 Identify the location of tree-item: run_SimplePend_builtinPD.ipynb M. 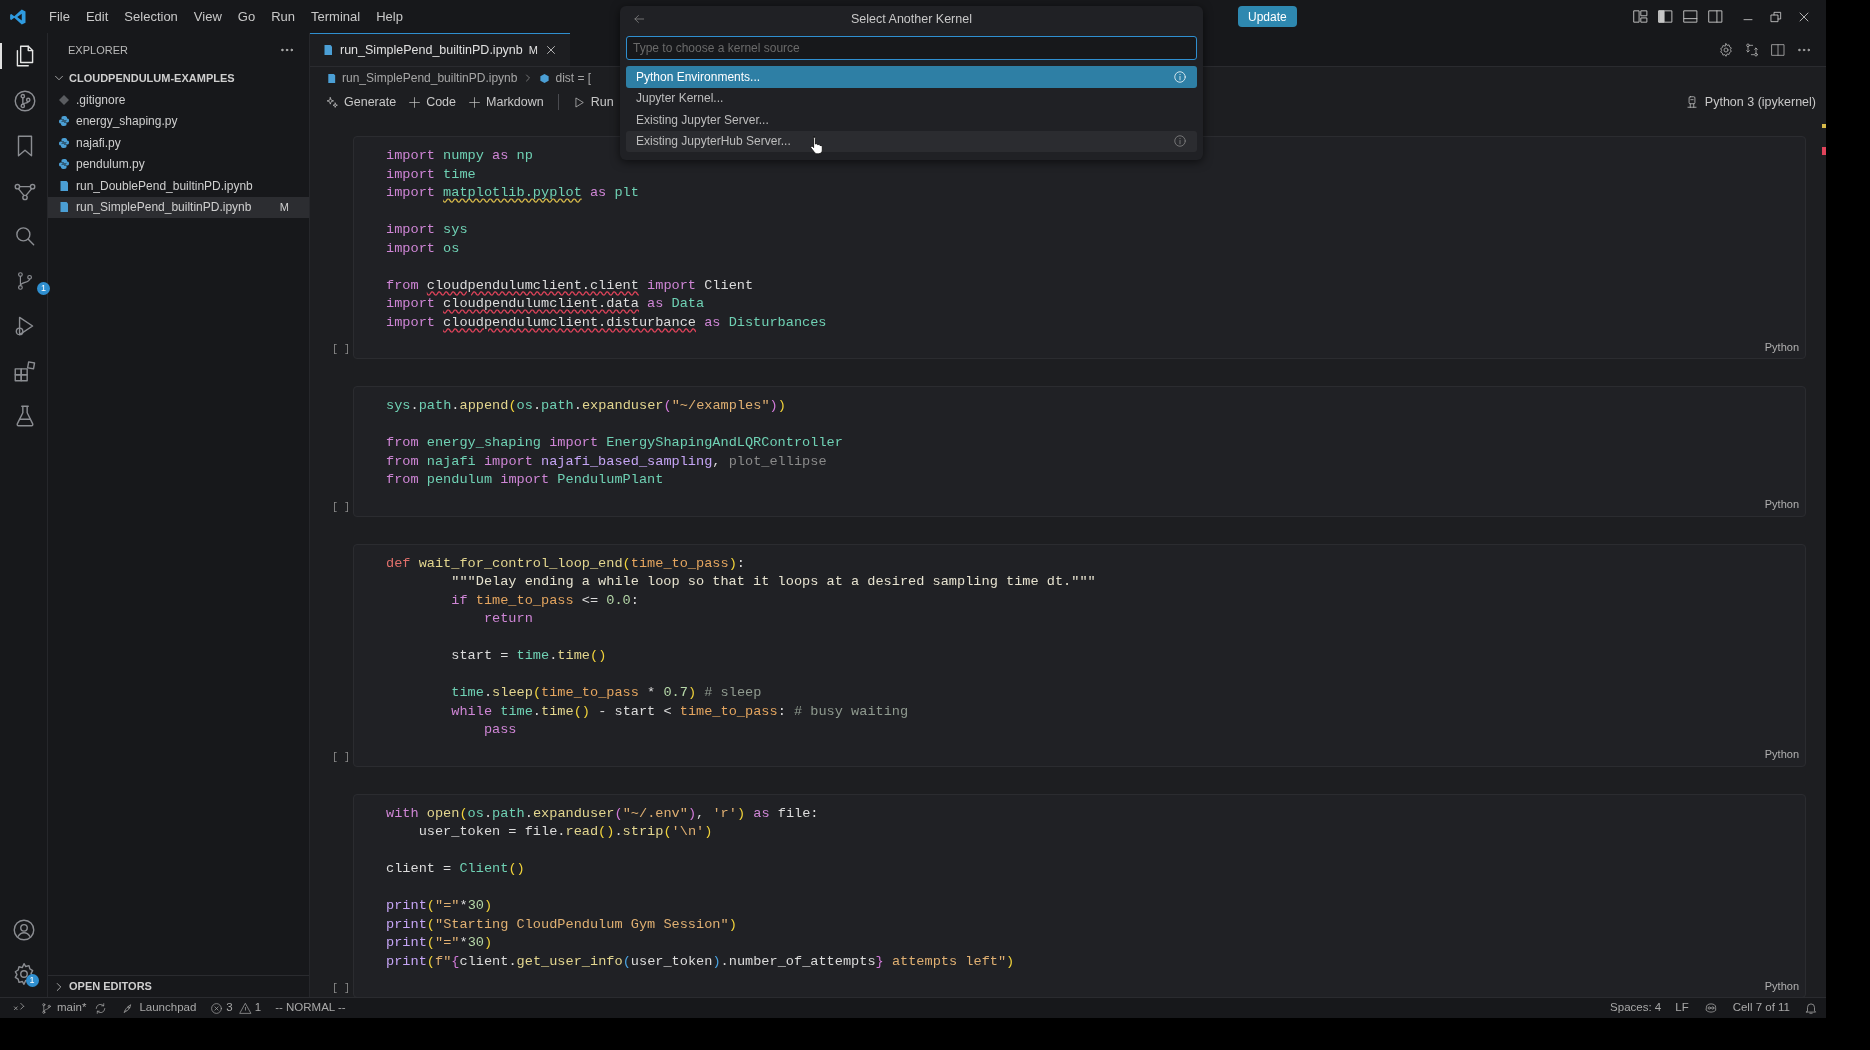
(178, 207).